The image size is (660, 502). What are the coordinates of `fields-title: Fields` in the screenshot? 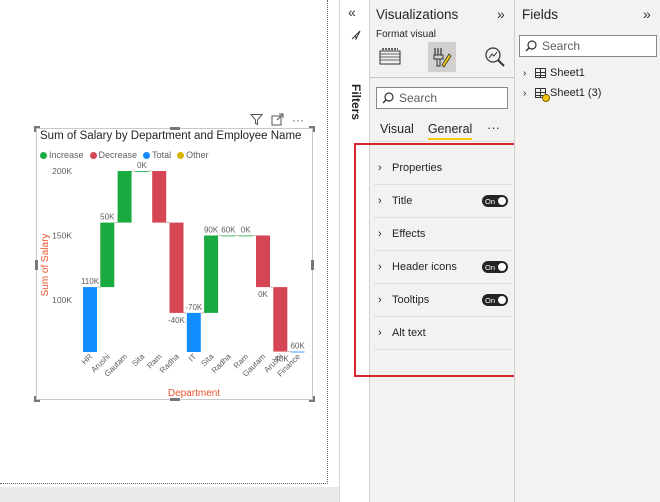 It's located at (540, 14).